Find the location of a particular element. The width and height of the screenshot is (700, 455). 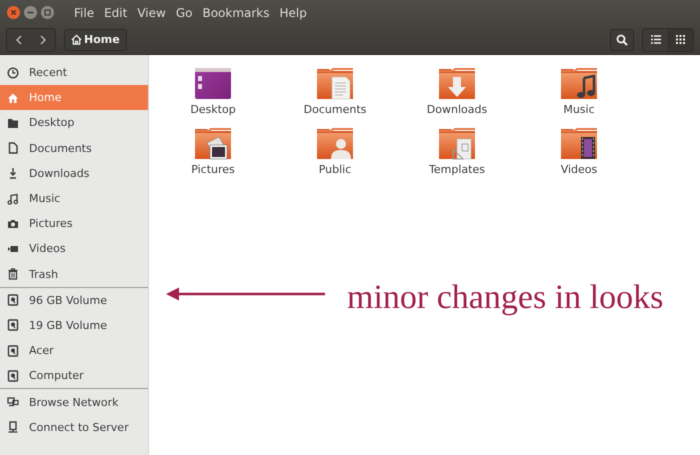

document-icon is located at coordinates (13, 148).